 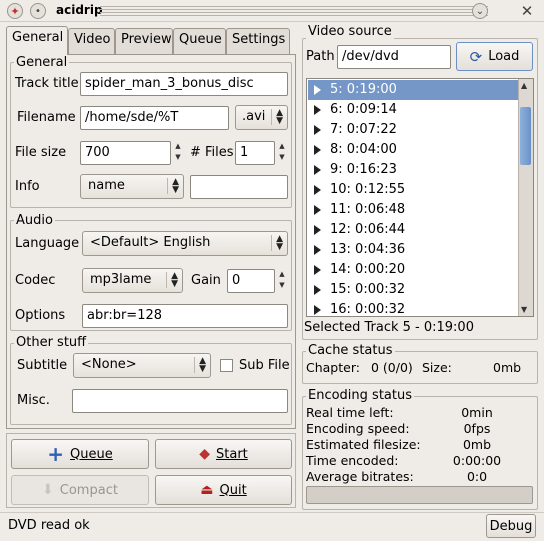 I want to click on track-row: 9: 0:16:23, so click(x=413, y=170).